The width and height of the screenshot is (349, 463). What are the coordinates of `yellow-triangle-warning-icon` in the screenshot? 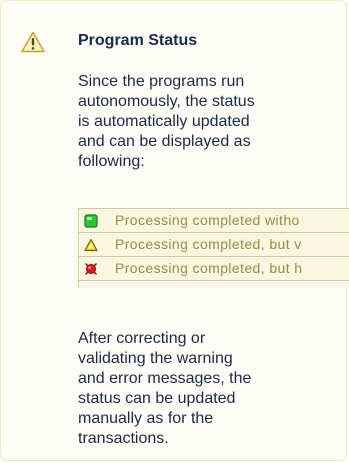 It's located at (91, 245).